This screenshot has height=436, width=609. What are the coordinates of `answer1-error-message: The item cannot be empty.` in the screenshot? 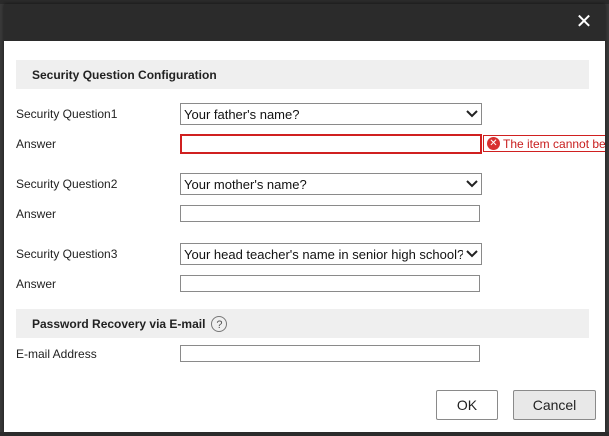 It's located at (554, 143).